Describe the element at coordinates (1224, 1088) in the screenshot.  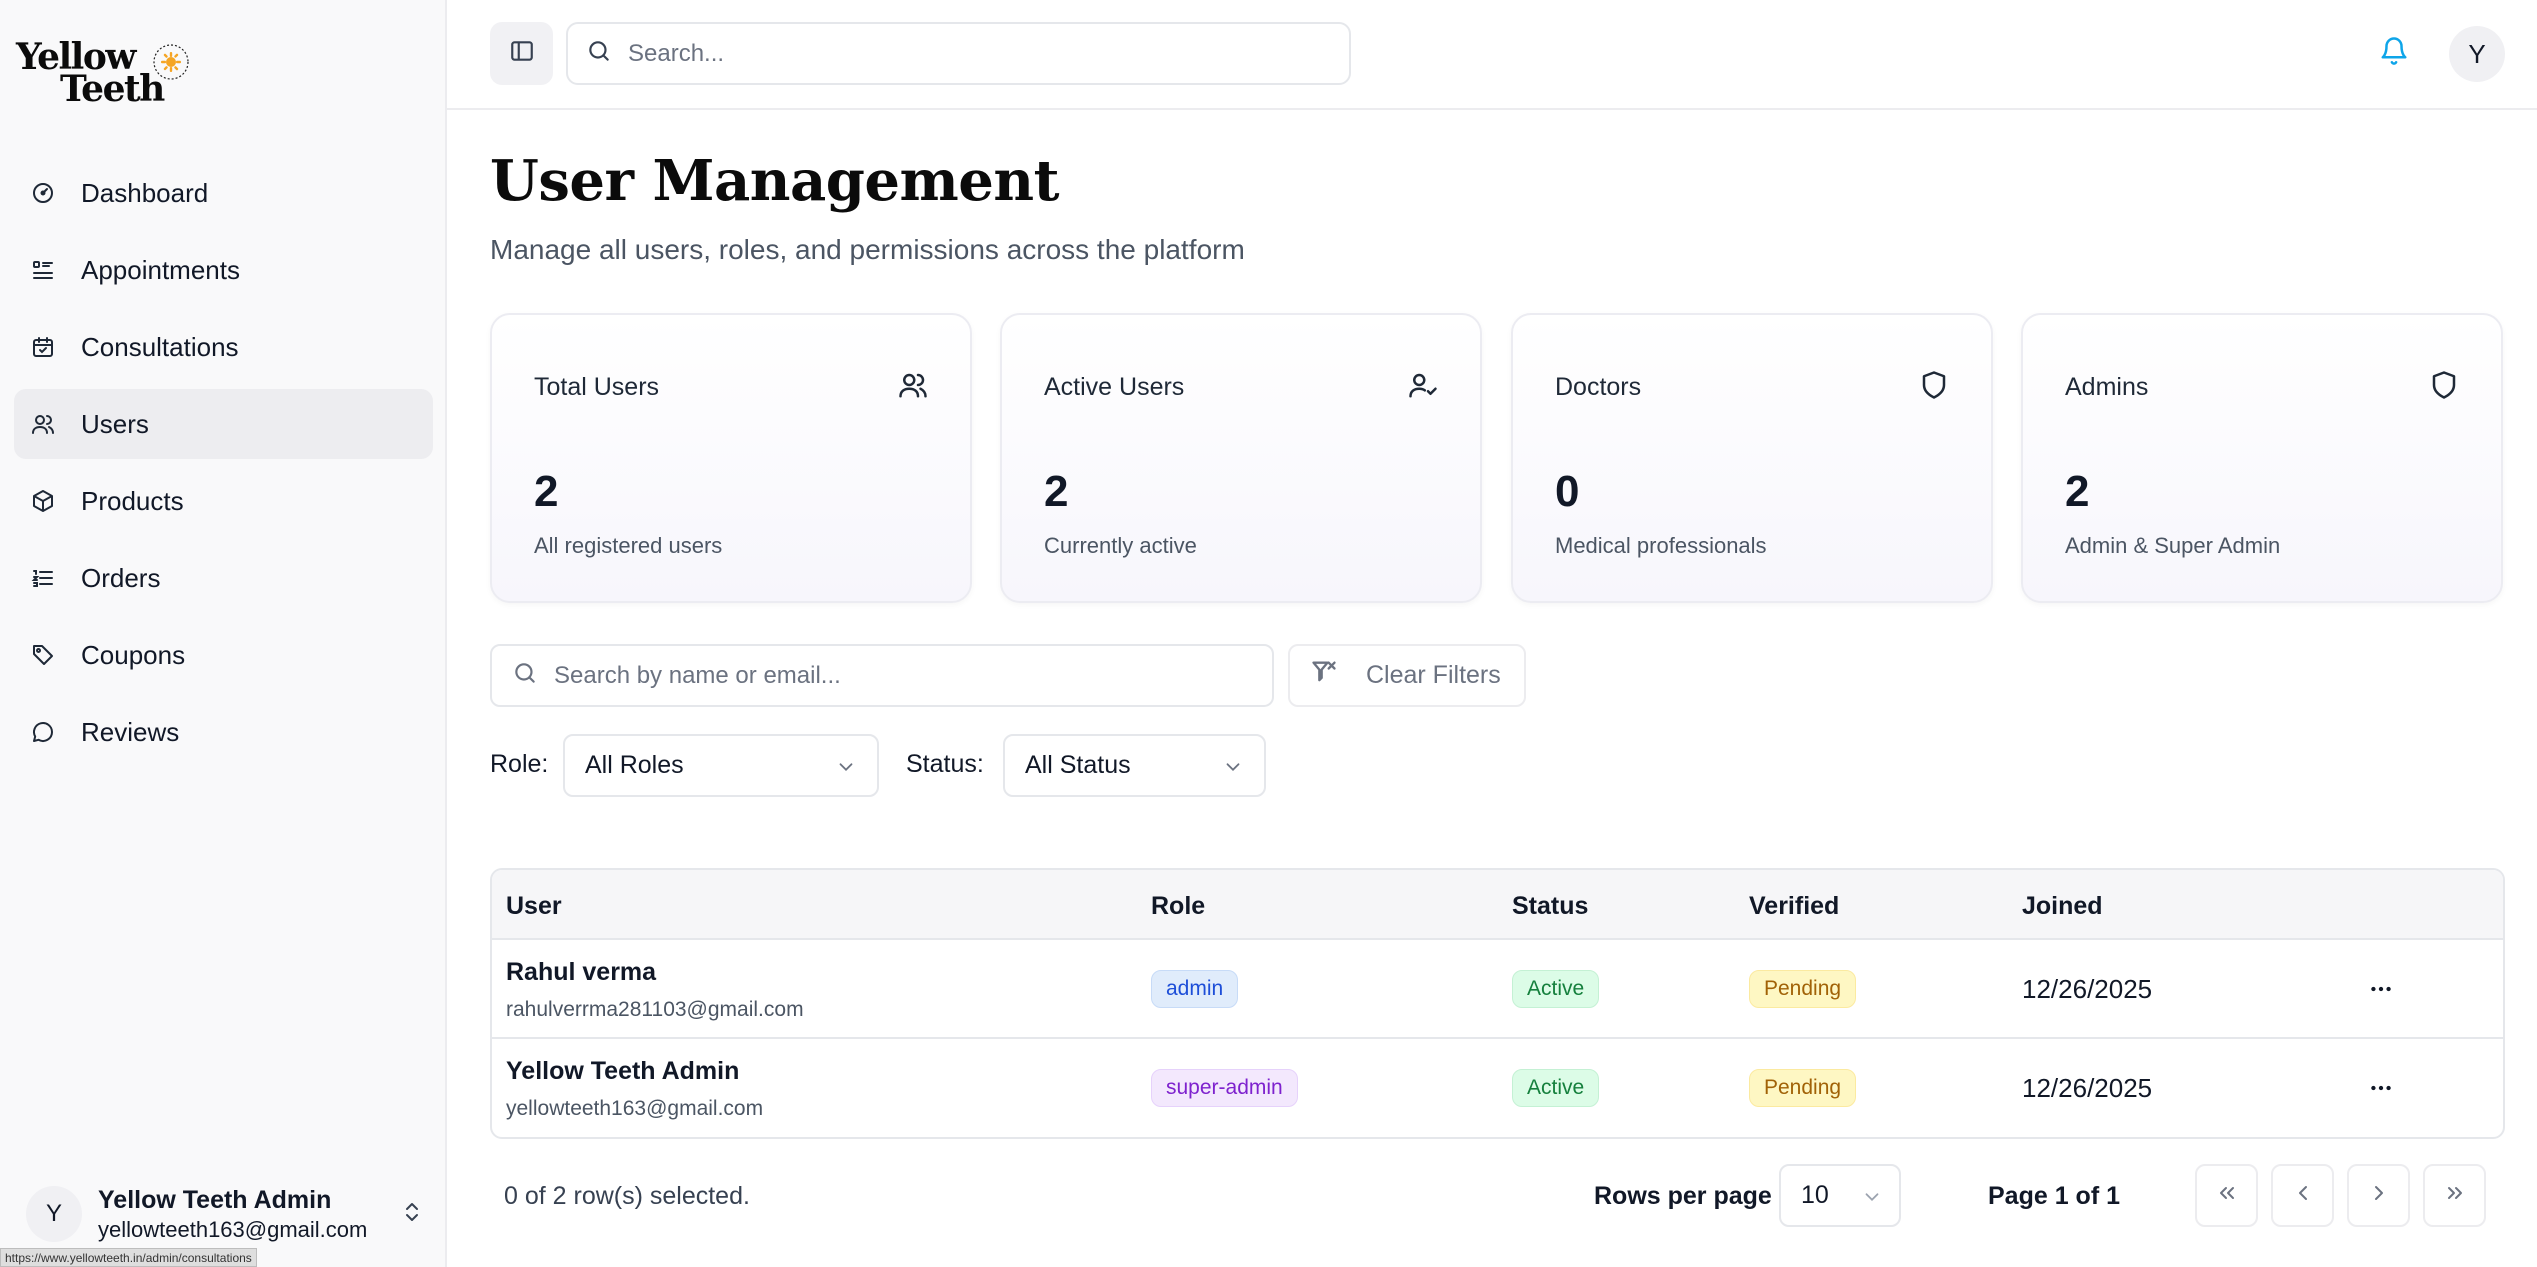
I see `role-badge: super-admin` at that location.